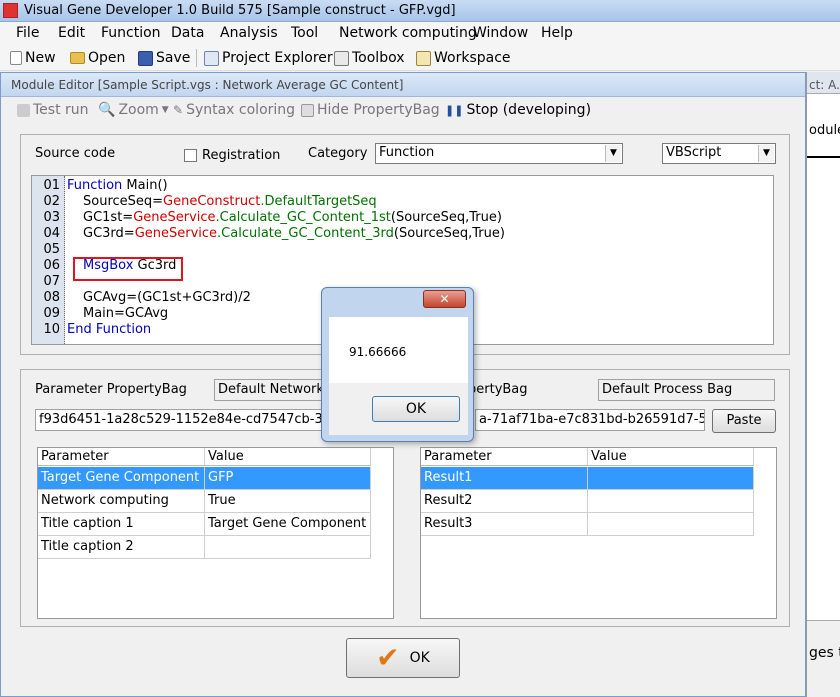 Image resolution: width=840 pixels, height=697 pixels. Describe the element at coordinates (107, 58) in the screenshot. I see `open-label: Open` at that location.